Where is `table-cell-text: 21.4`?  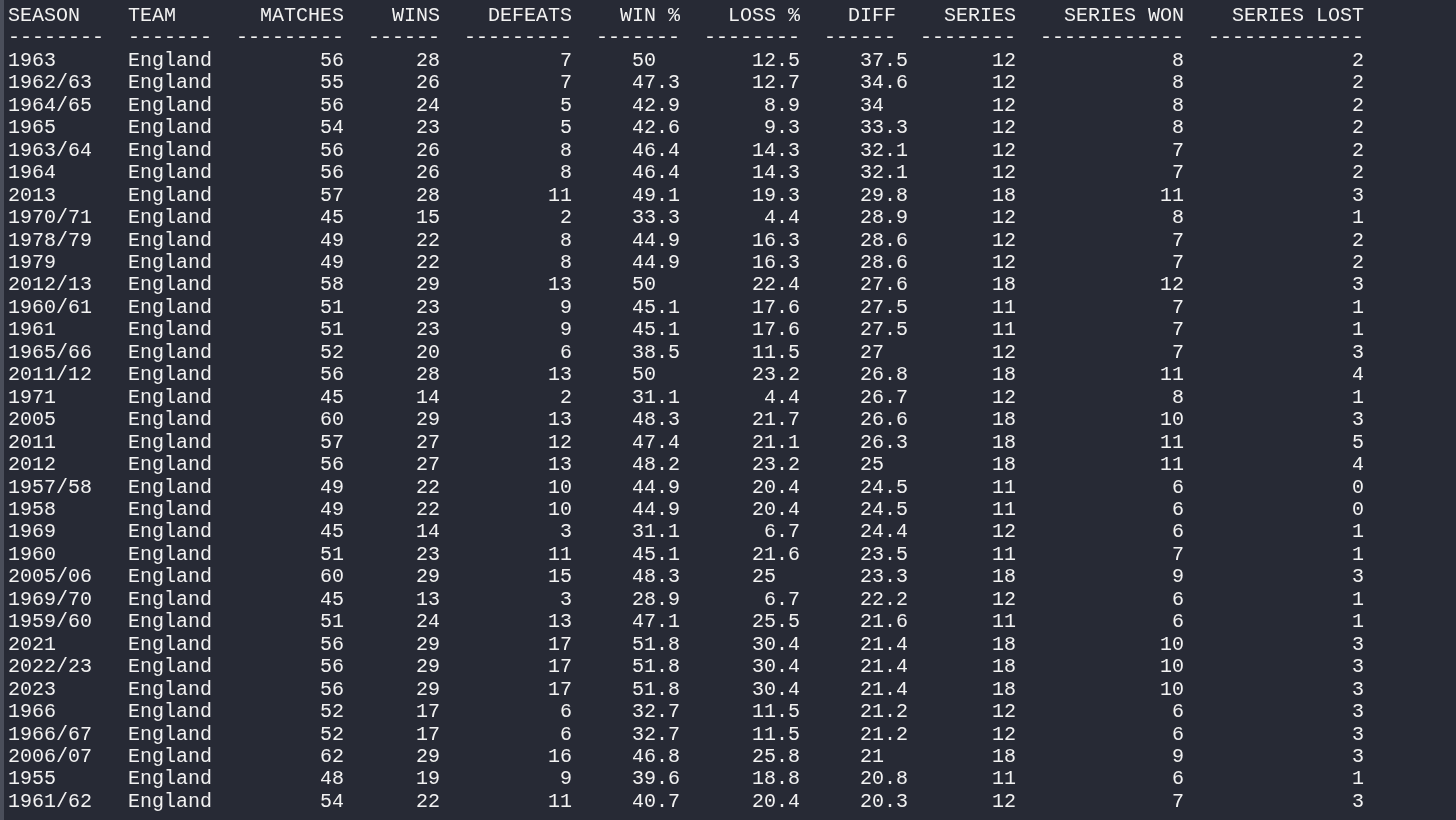 table-cell-text: 21.4 is located at coordinates (884, 667).